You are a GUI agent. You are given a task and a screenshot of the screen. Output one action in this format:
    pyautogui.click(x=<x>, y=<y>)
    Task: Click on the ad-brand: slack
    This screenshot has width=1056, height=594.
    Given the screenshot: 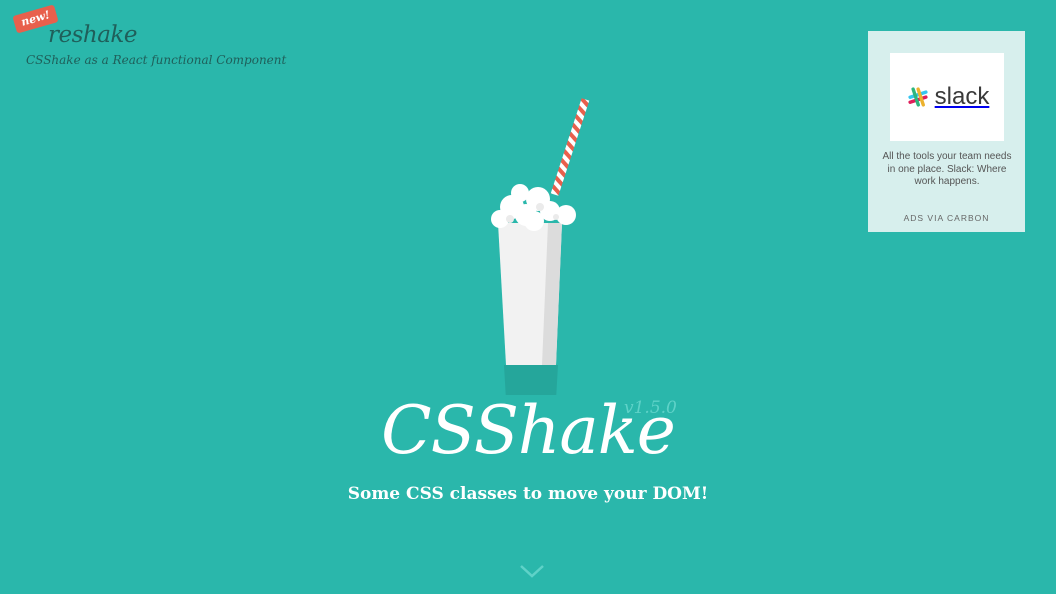 What is the action you would take?
    pyautogui.click(x=962, y=96)
    